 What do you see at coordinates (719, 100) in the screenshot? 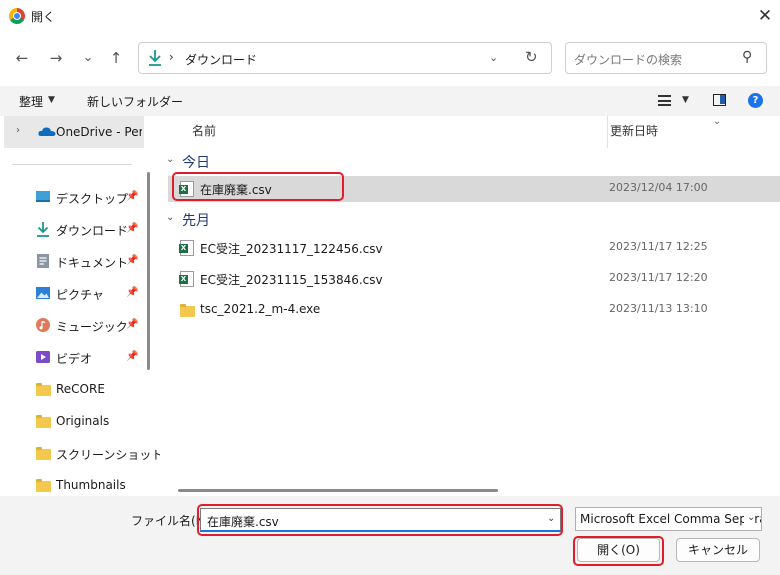
I see `preview-pane-icon` at bounding box center [719, 100].